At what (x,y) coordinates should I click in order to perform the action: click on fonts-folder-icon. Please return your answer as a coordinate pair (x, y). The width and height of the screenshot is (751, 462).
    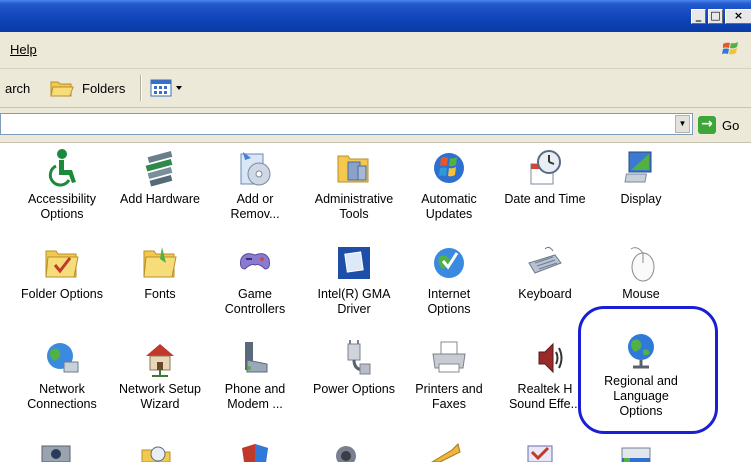
    Looking at the image, I should click on (160, 262).